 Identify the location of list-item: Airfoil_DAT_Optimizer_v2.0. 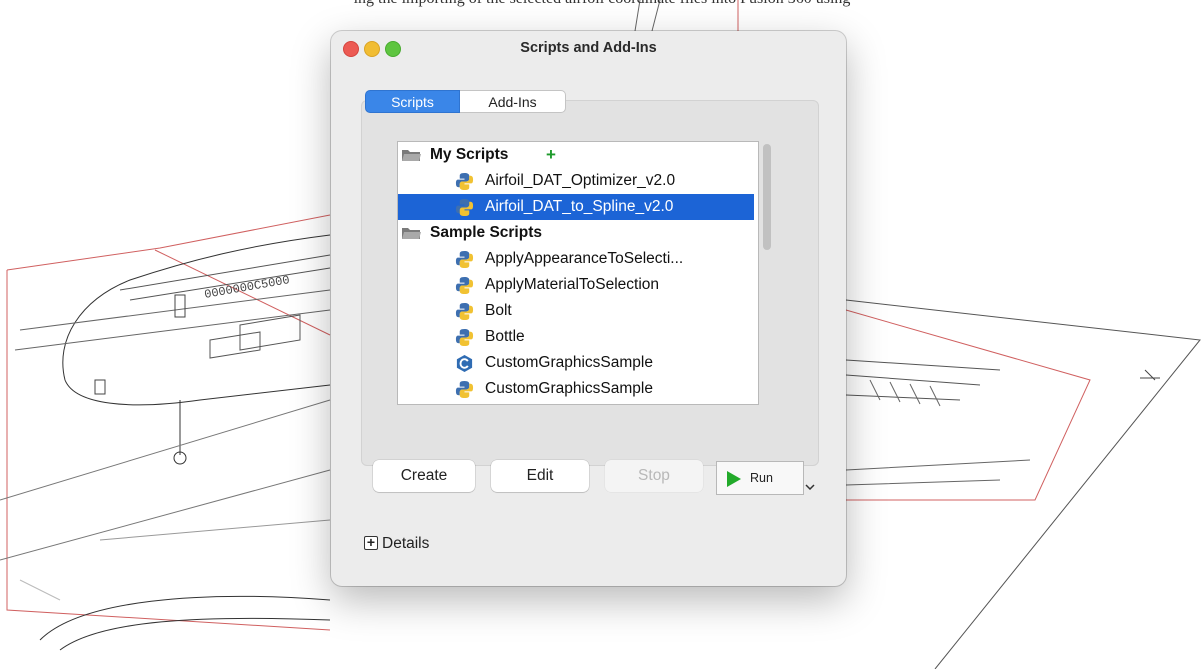
(578, 181).